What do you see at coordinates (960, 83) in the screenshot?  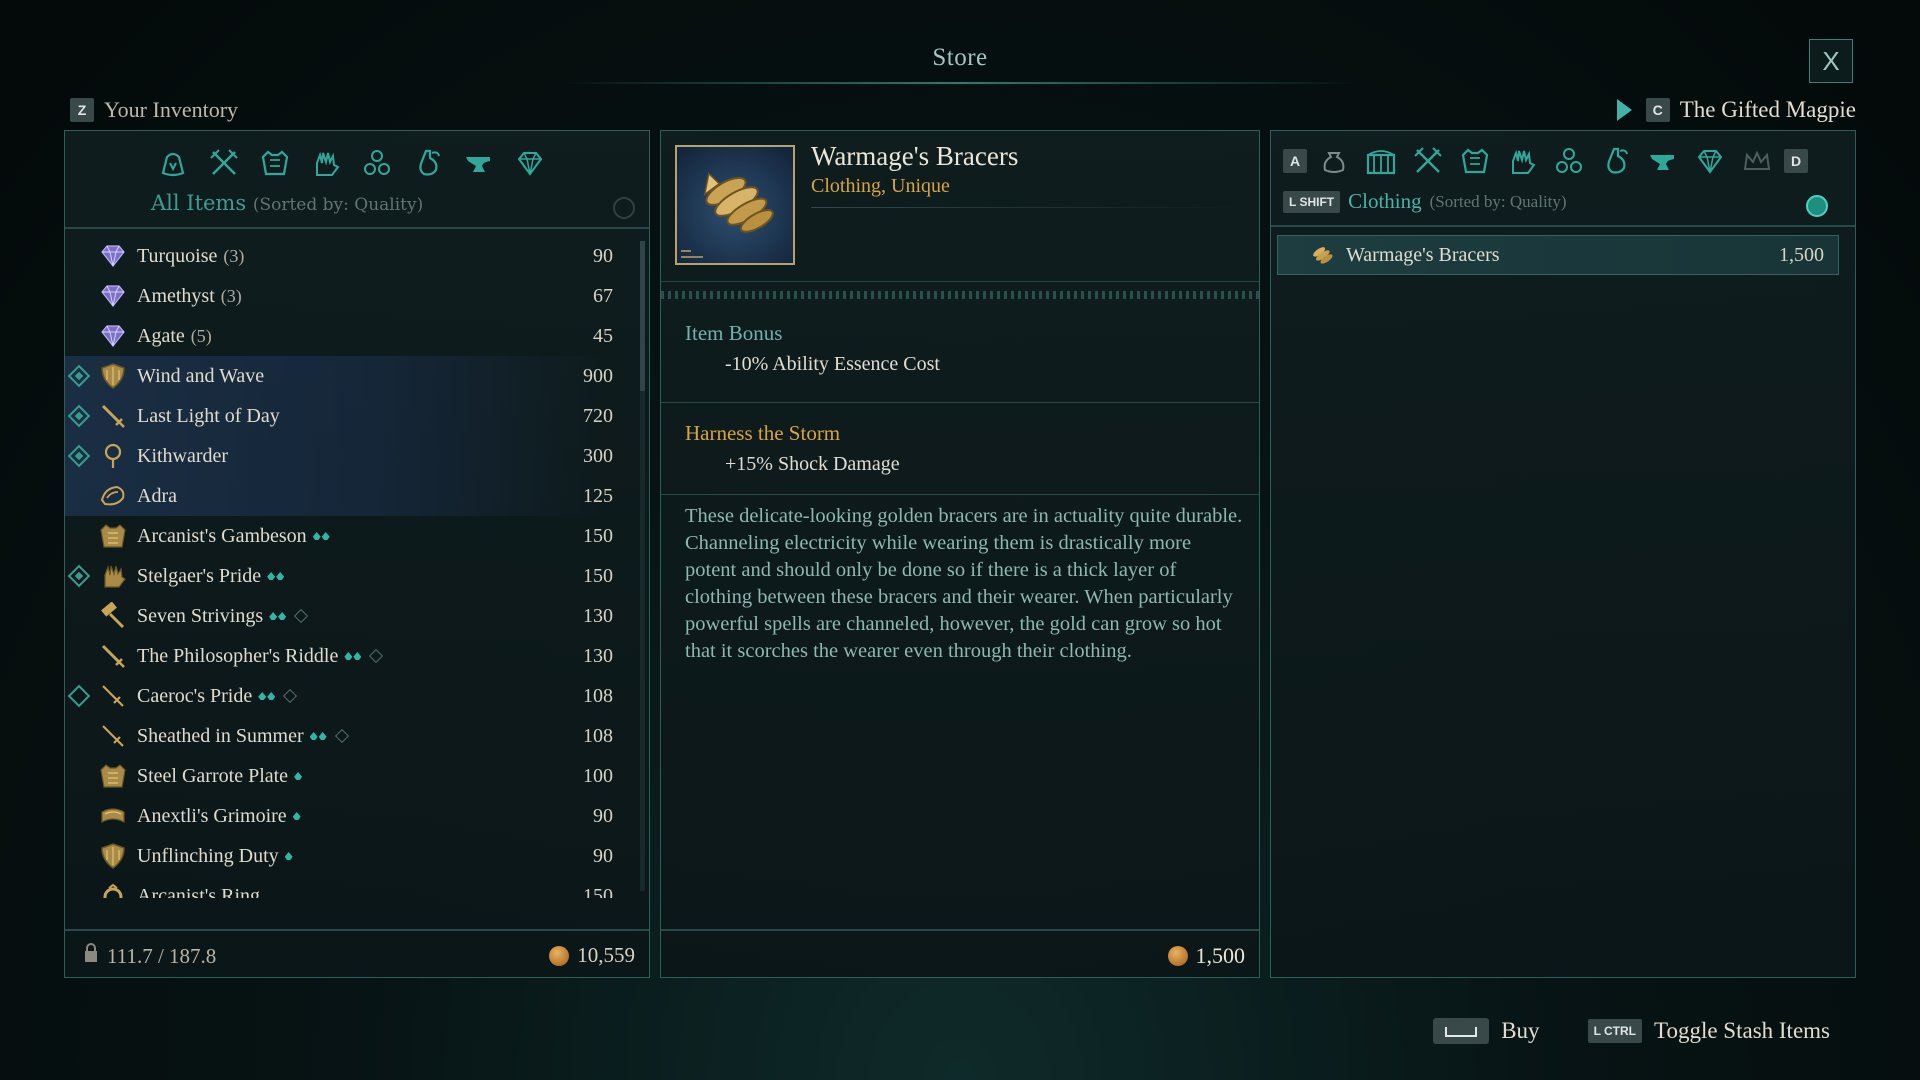 I see `title-underline` at bounding box center [960, 83].